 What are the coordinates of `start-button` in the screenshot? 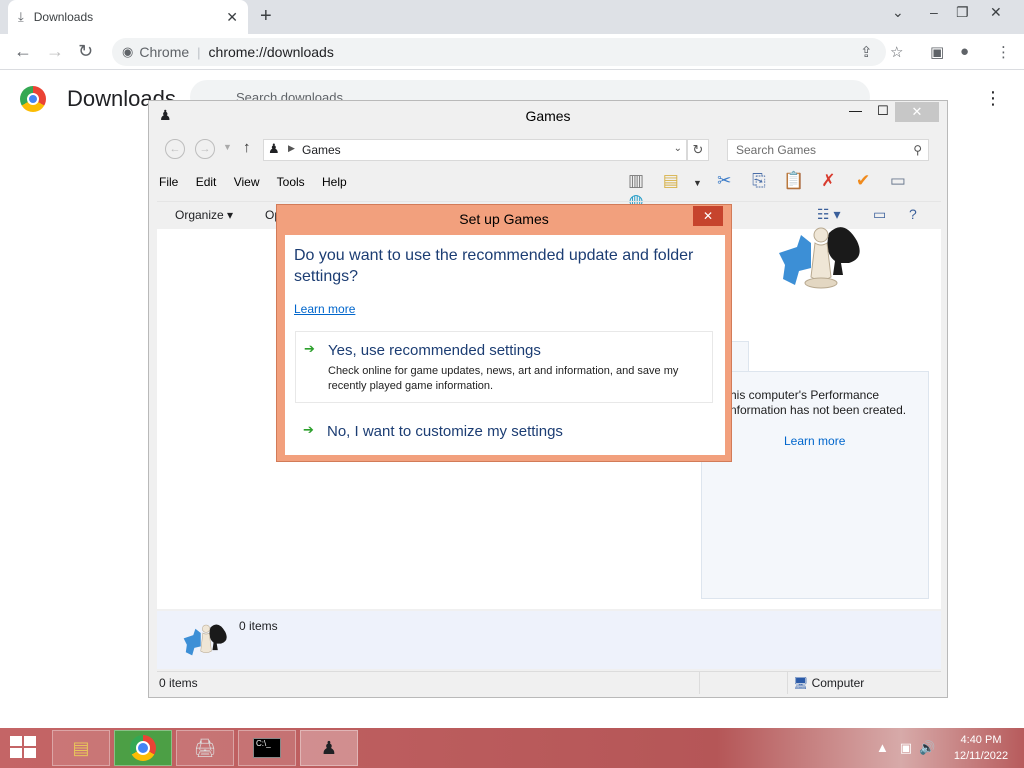 It's located at (24, 748).